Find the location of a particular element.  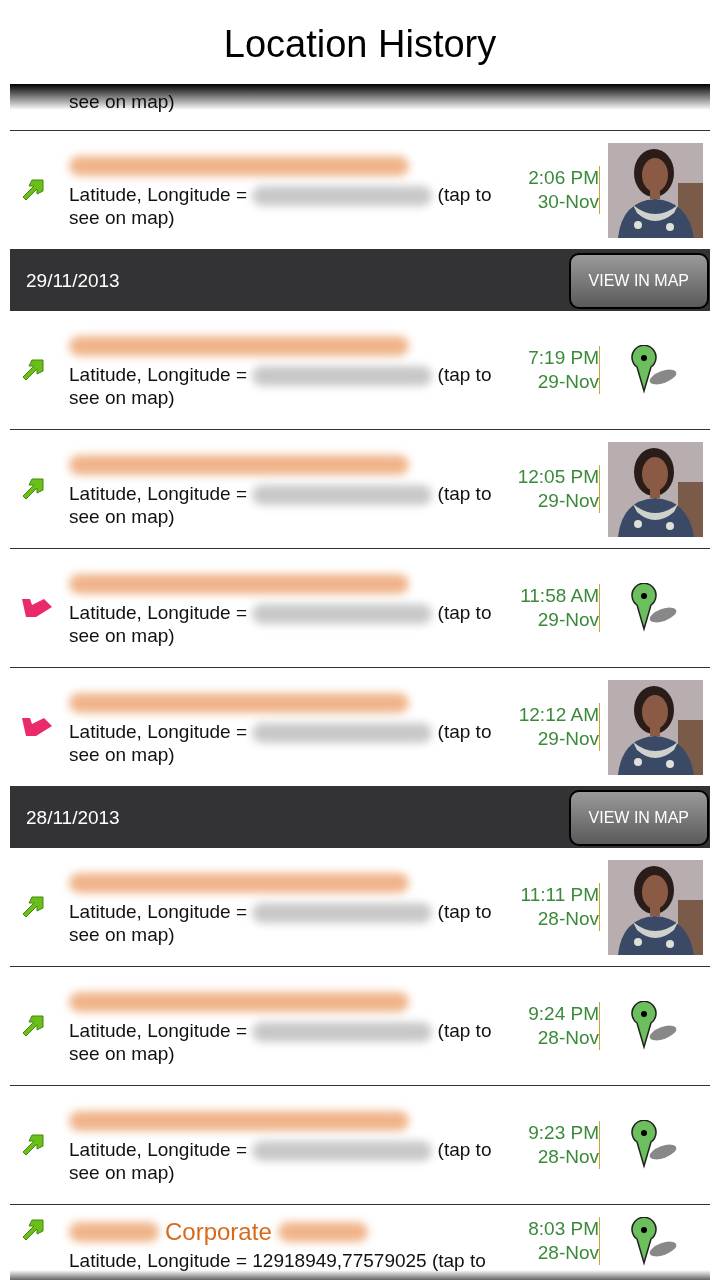

entry-time: 11:11 PM is located at coordinates (559, 895).